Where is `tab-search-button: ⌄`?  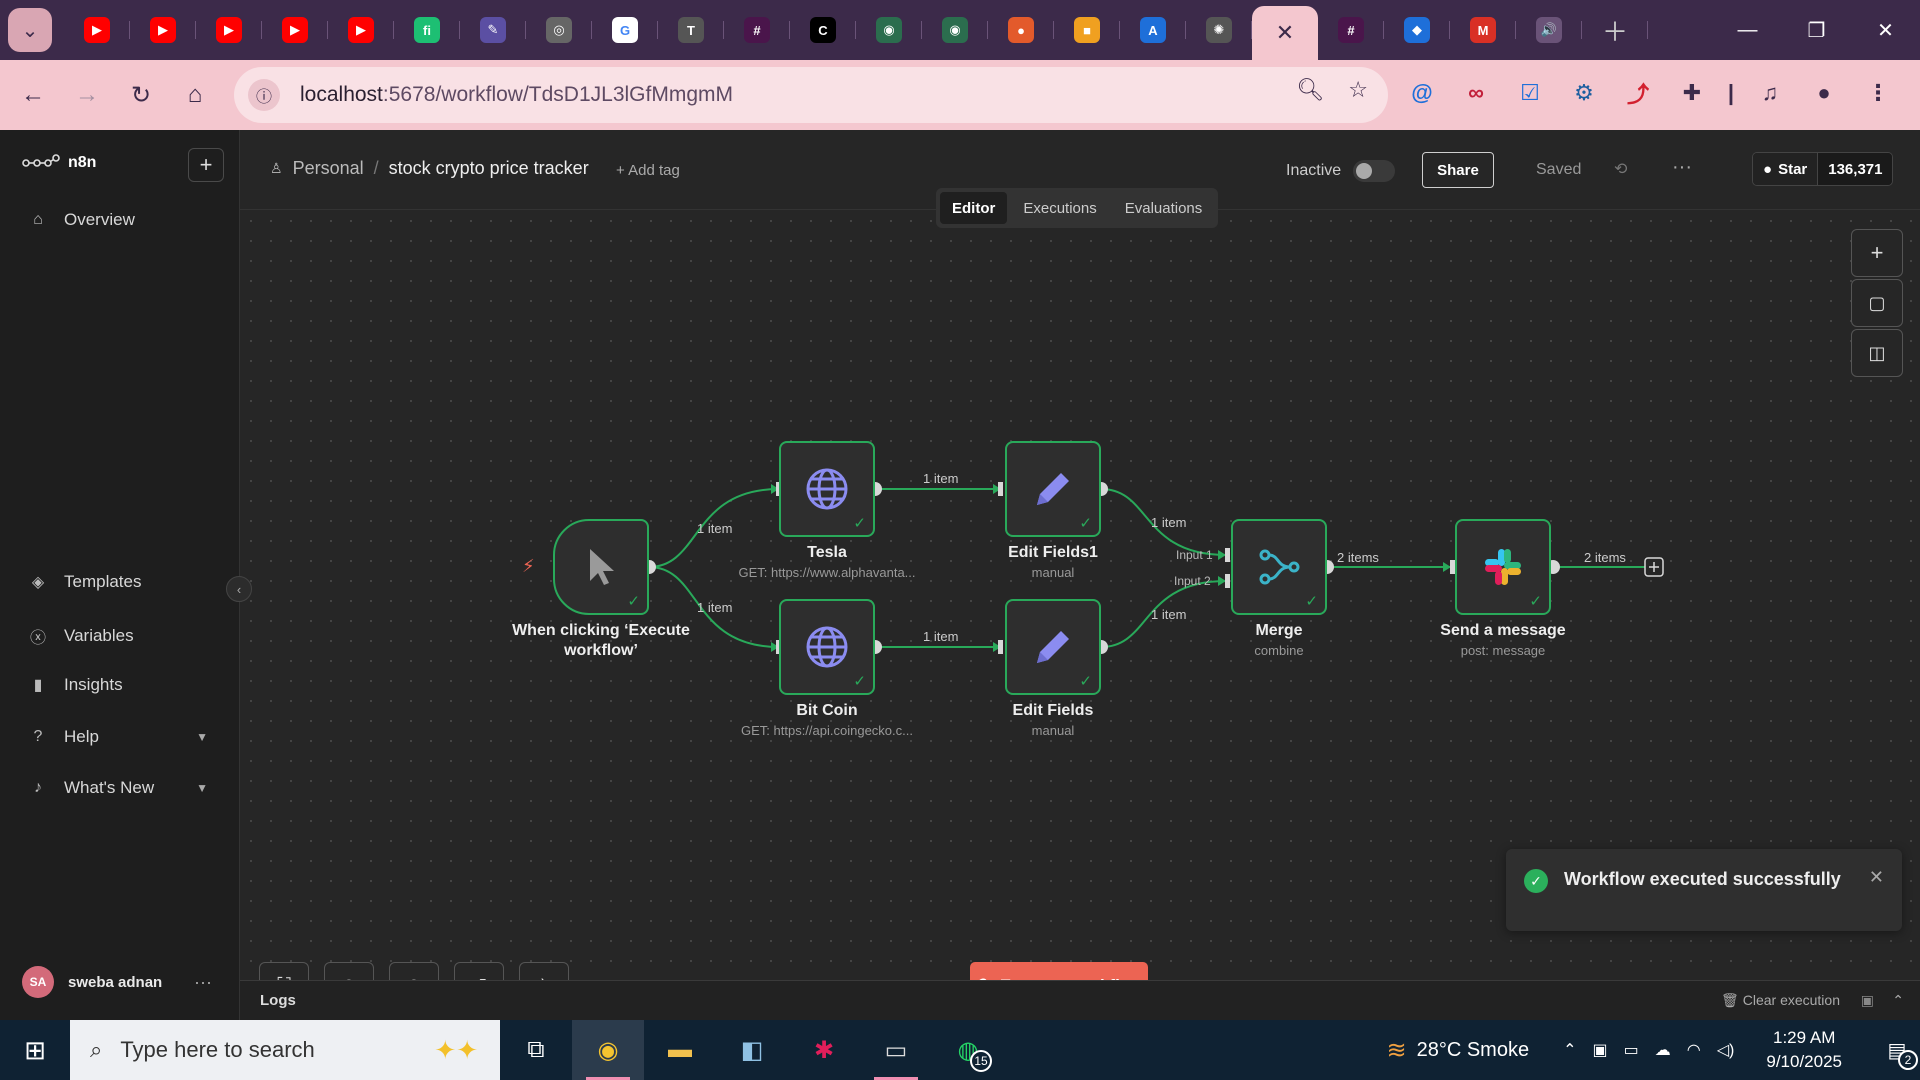
tab-search-button: ⌄ is located at coordinates (30, 30).